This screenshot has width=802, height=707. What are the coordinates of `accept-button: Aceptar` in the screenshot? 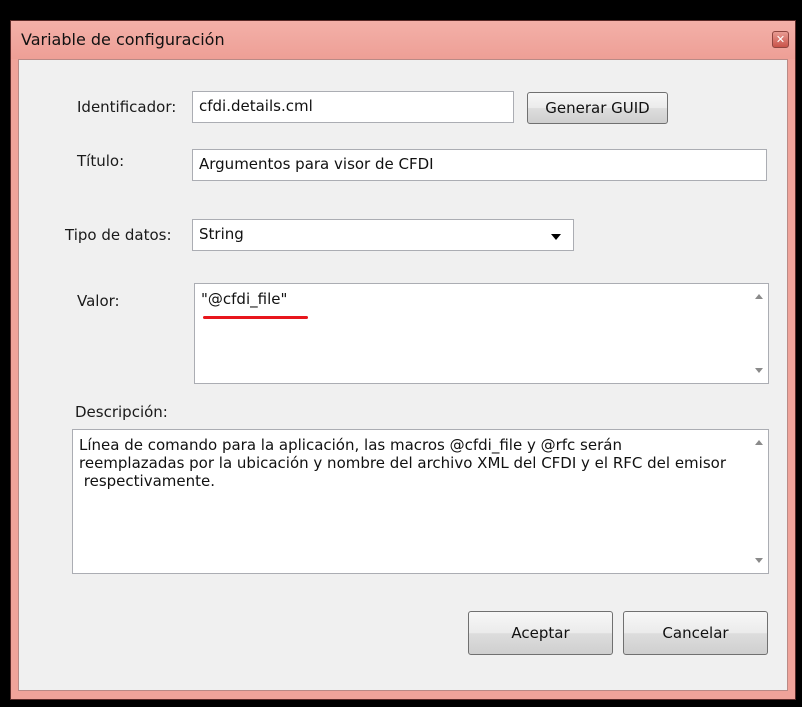 It's located at (540, 633).